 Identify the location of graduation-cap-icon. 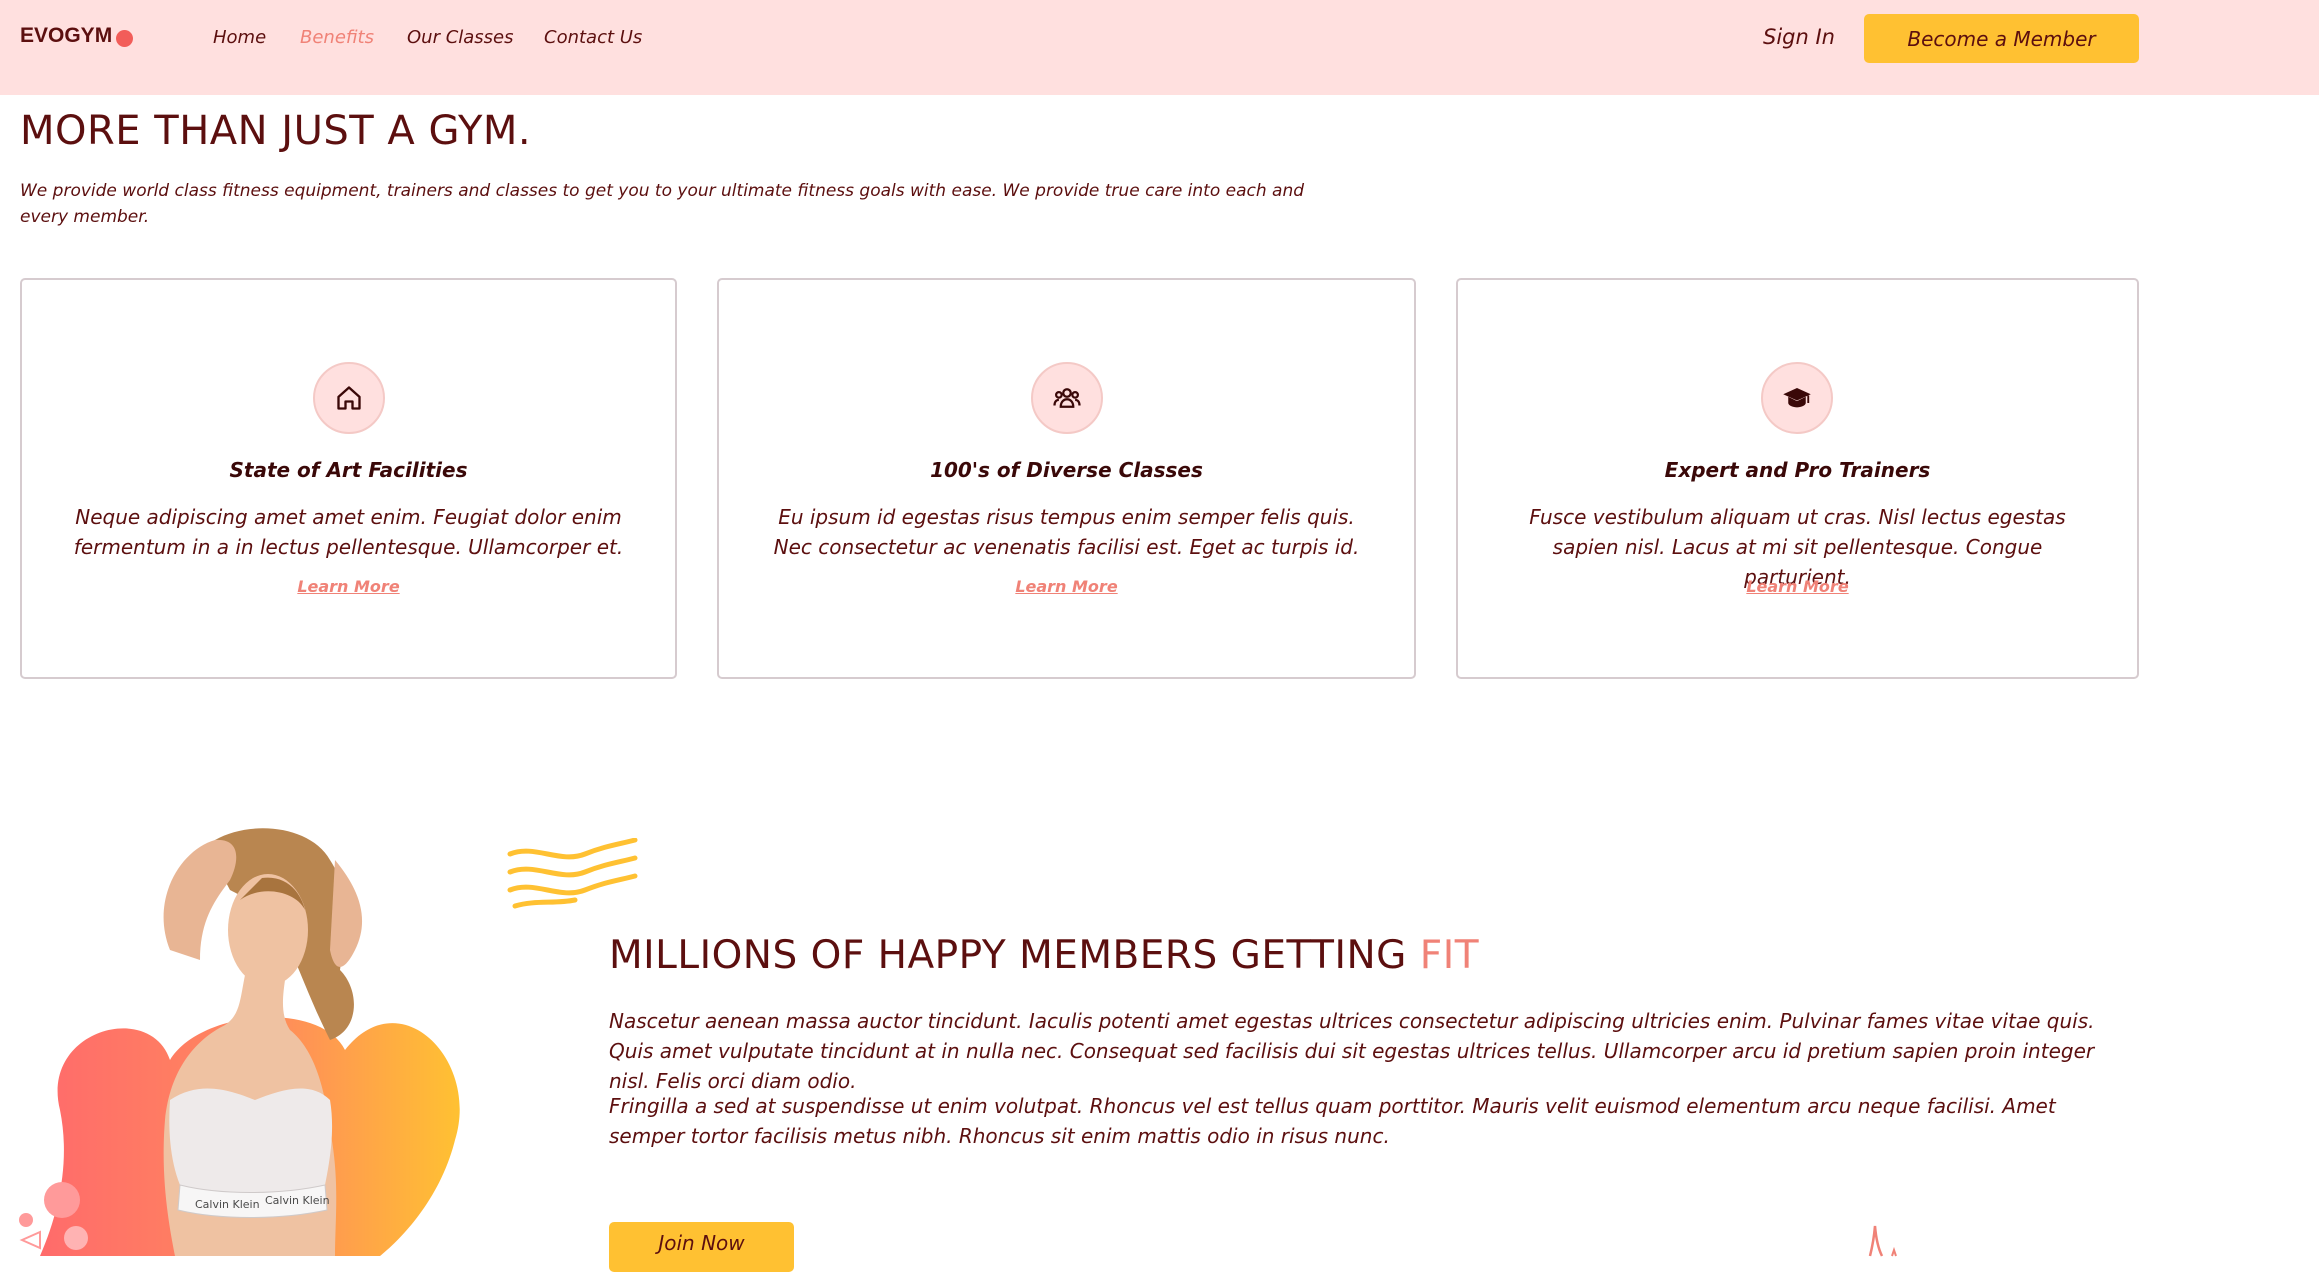
(1797, 398).